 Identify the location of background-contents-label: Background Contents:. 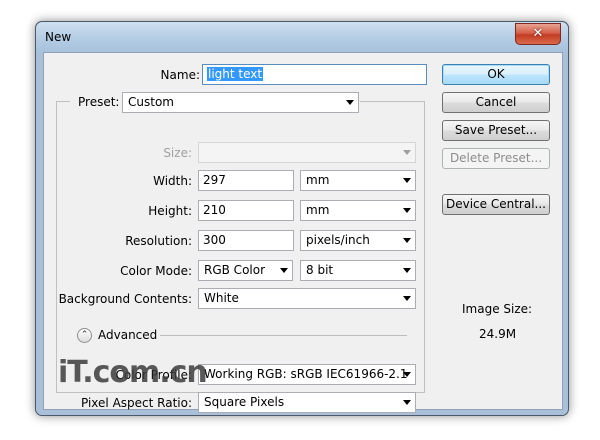
(125, 299).